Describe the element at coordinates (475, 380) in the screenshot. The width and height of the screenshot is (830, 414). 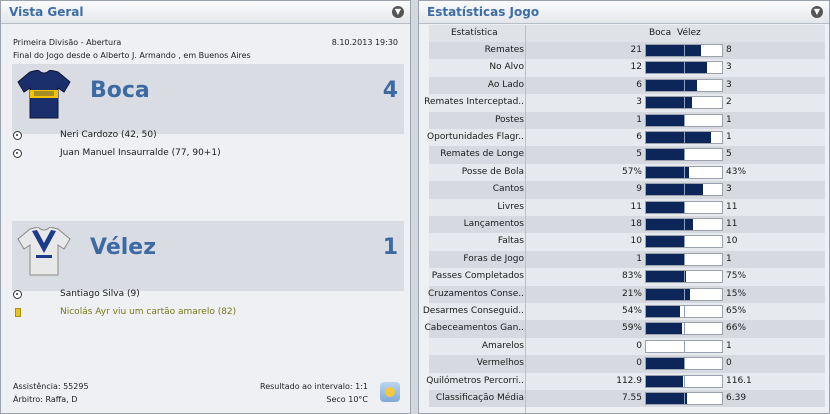
I see `stat-label: Quilómetros Percorri..` at that location.